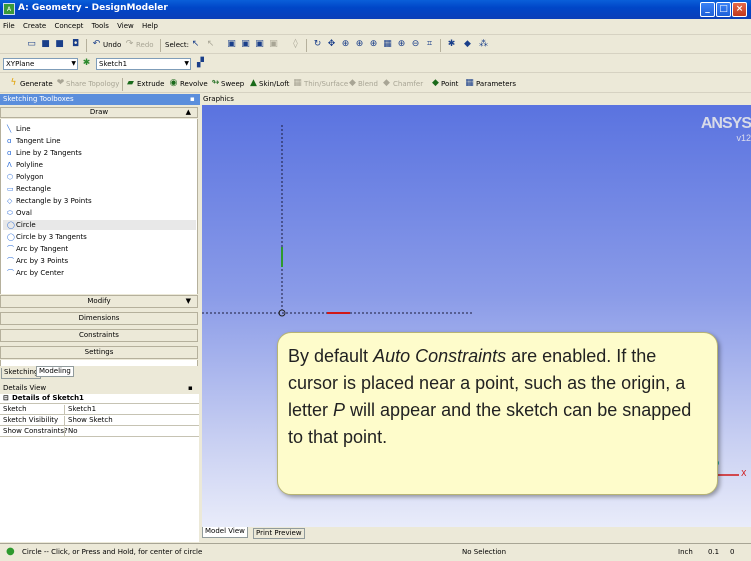  Describe the element at coordinates (10, 177) in the screenshot. I see `polygon-icon: ⬡` at that location.